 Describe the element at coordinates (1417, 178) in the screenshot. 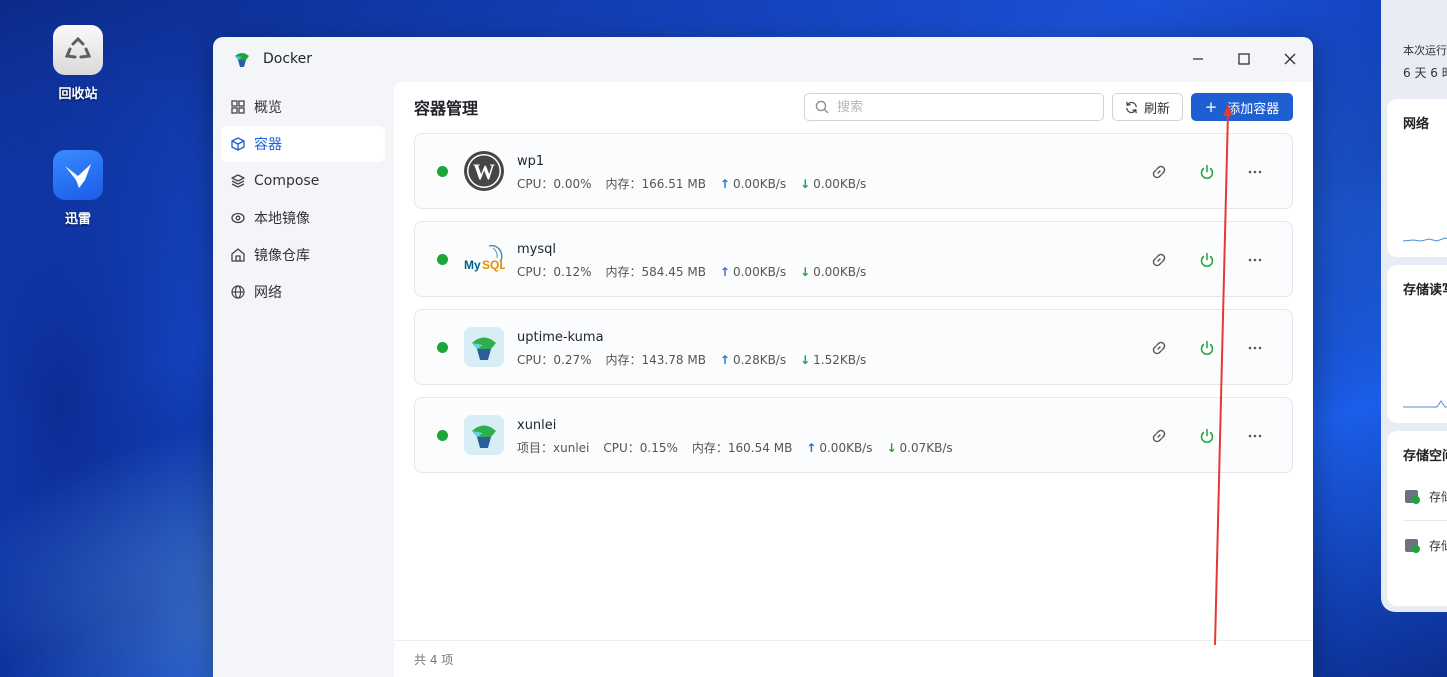

I see `network-widget: 网络` at that location.